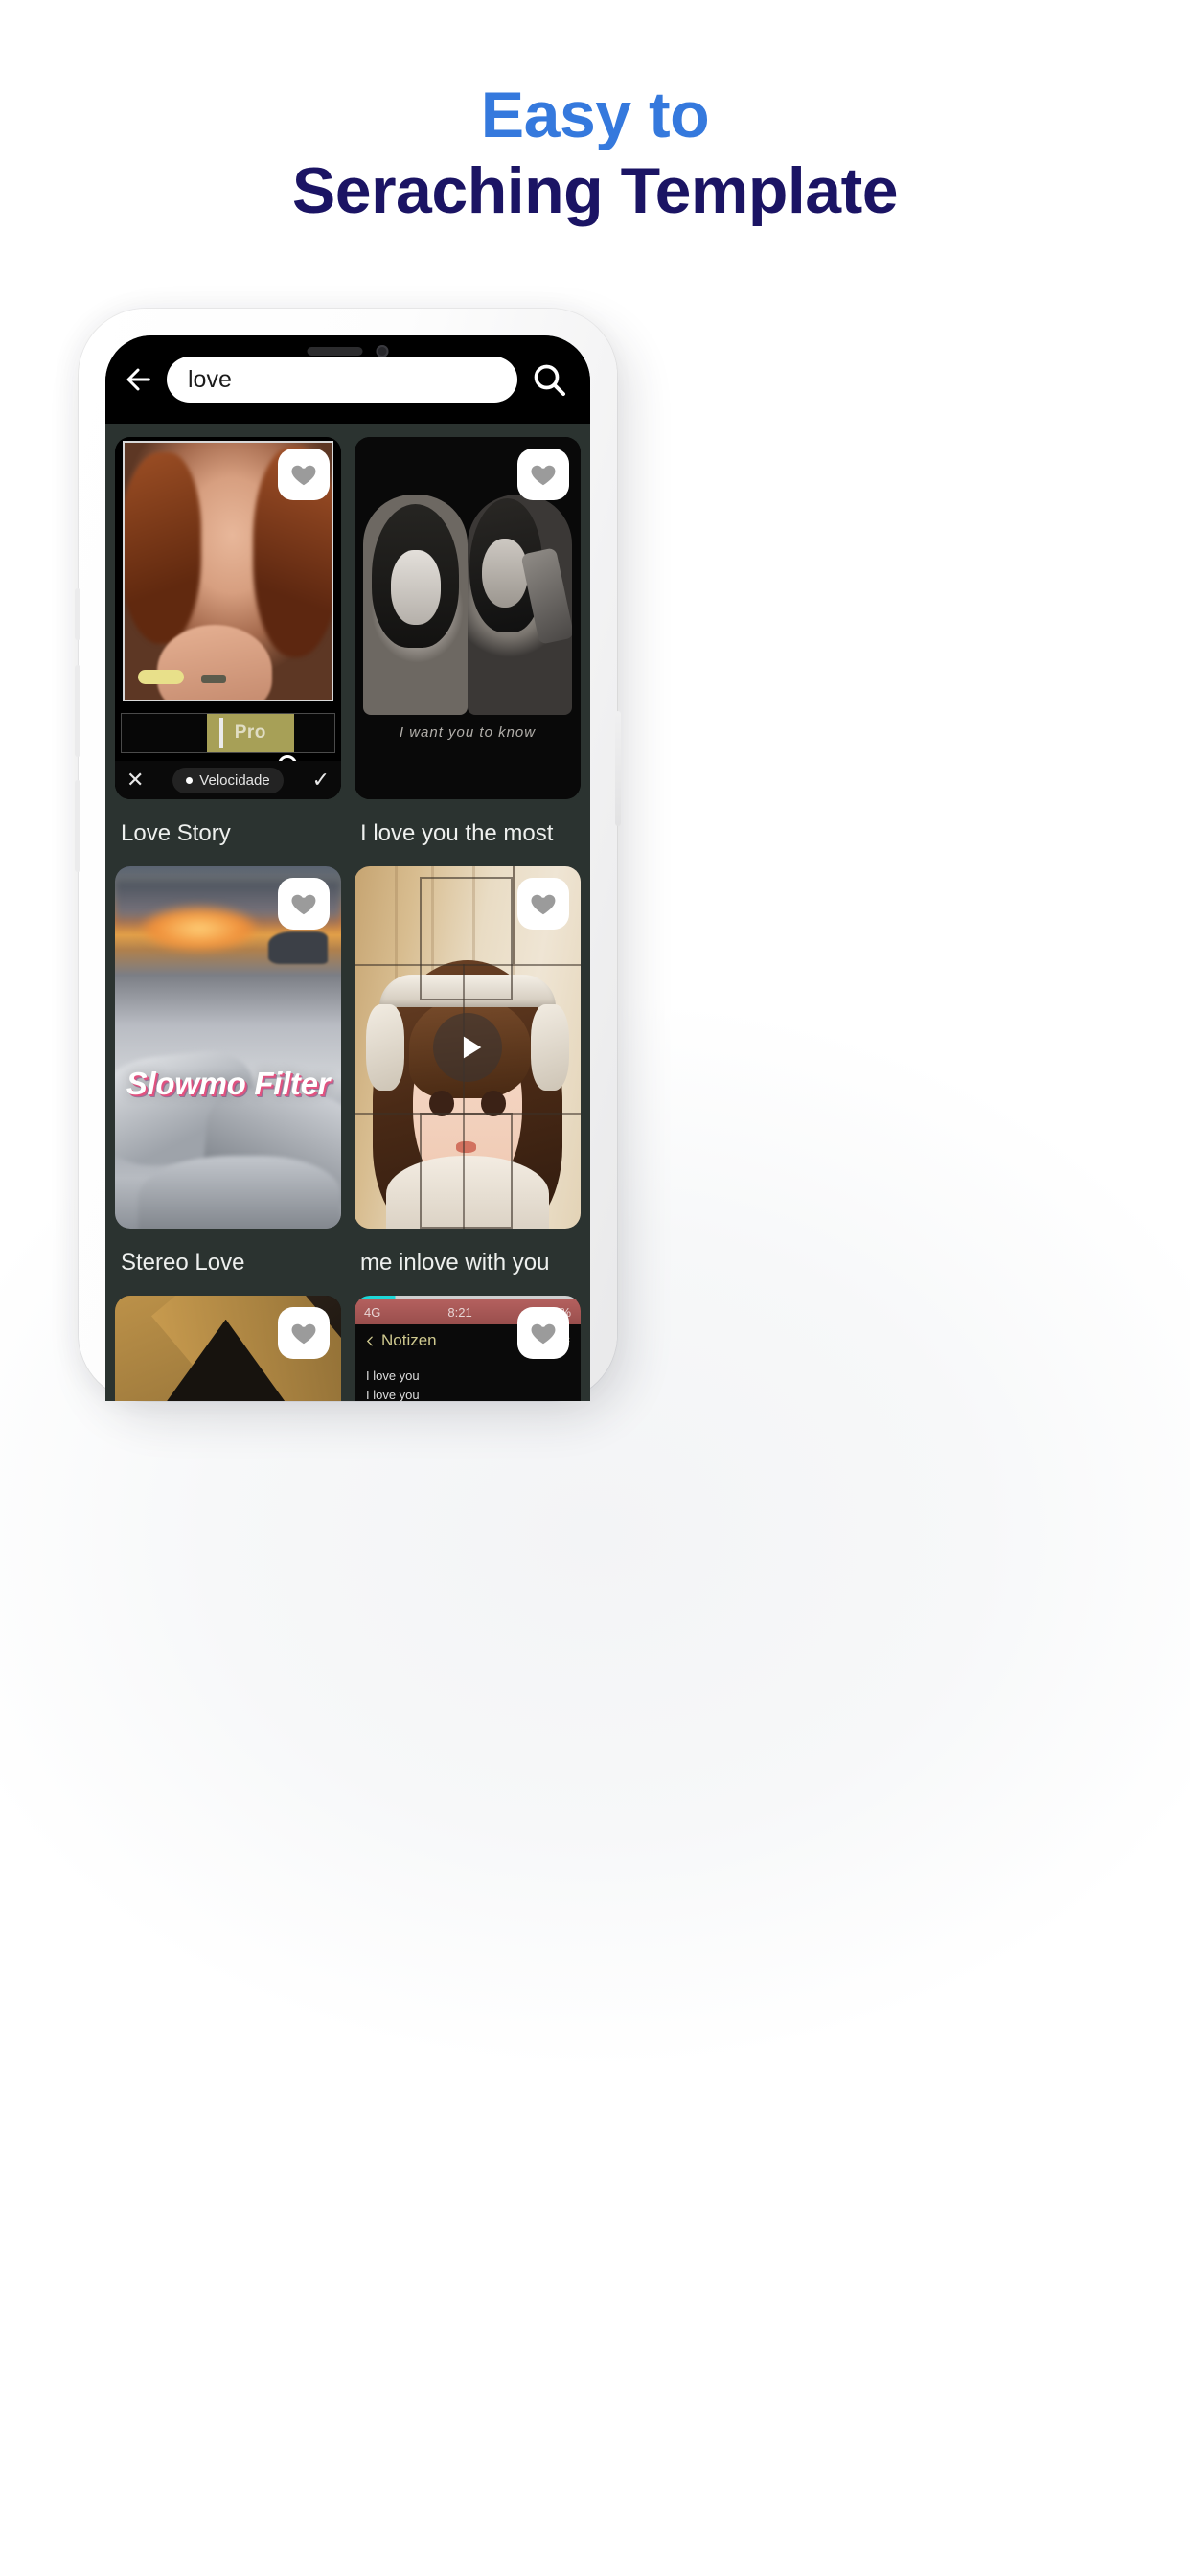 This screenshot has width=1190, height=2576. What do you see at coordinates (550, 1047) in the screenshot?
I see `headphone-cup-right` at bounding box center [550, 1047].